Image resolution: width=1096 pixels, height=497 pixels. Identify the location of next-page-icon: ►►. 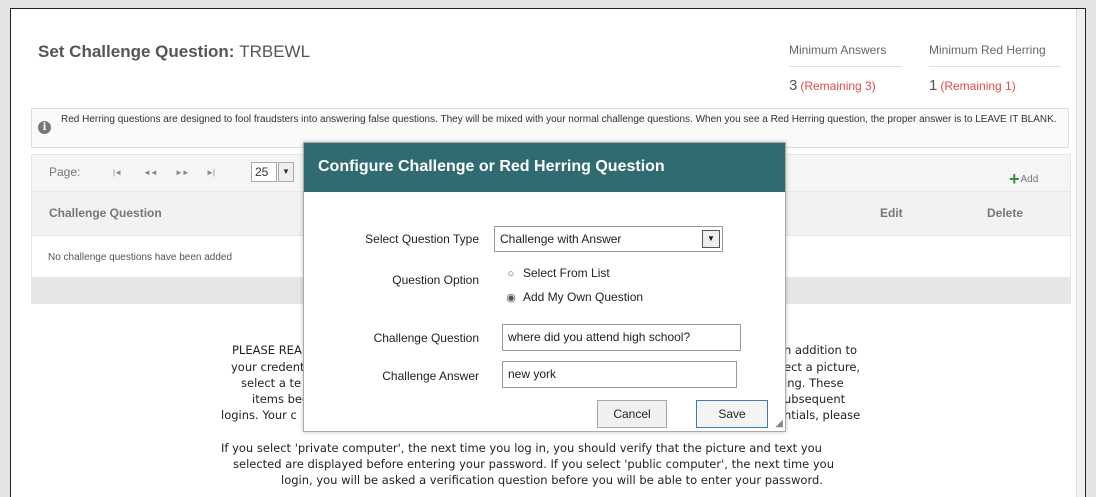
(182, 172).